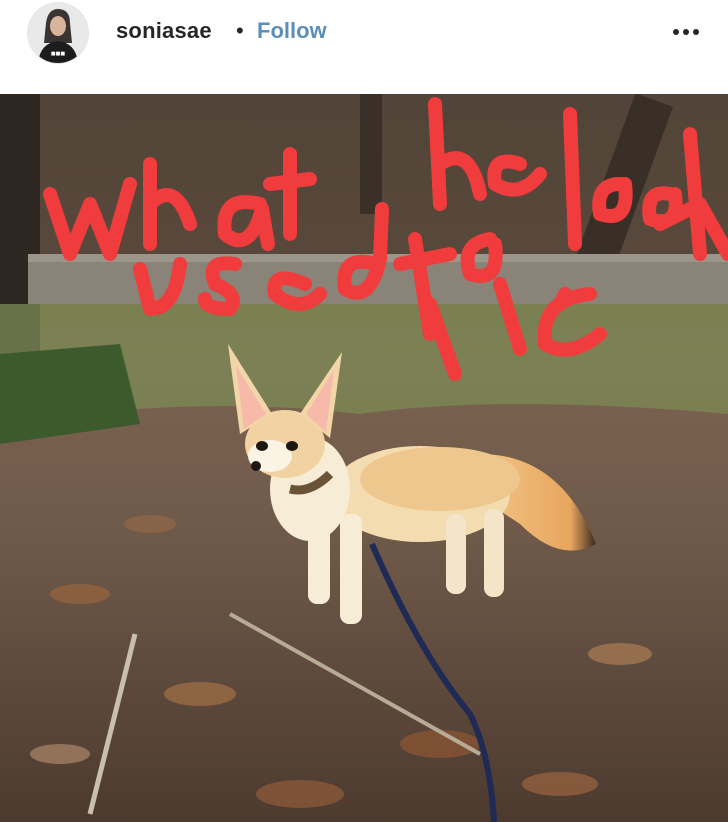 The width and height of the screenshot is (728, 822). What do you see at coordinates (164, 31) in the screenshot?
I see `username-link: soniasae` at bounding box center [164, 31].